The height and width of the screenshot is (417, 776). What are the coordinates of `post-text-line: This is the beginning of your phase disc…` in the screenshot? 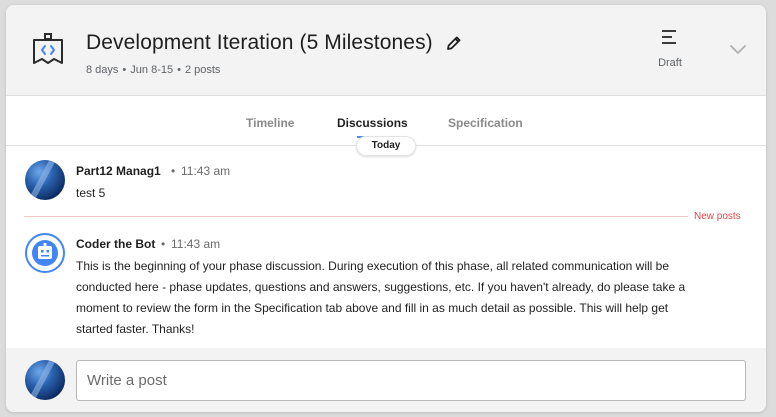 It's located at (372, 266).